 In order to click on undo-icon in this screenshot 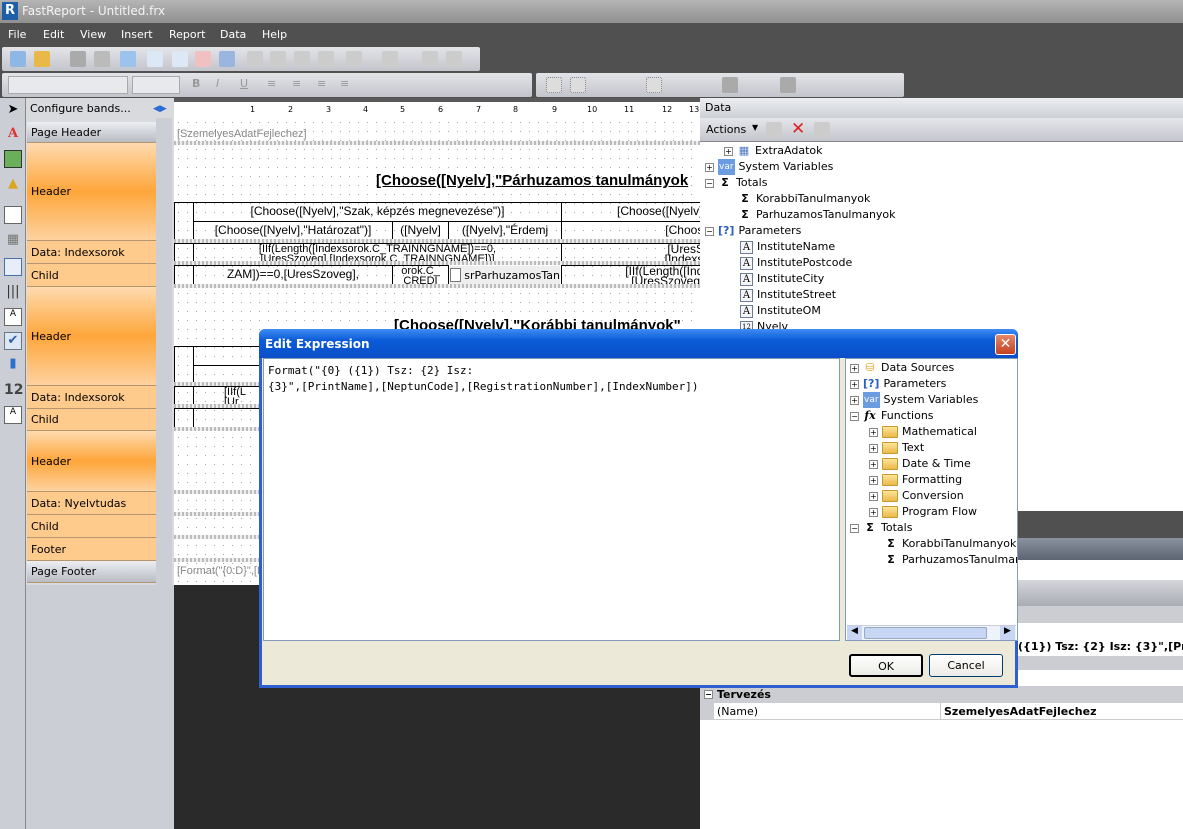, I will do `click(354, 59)`.